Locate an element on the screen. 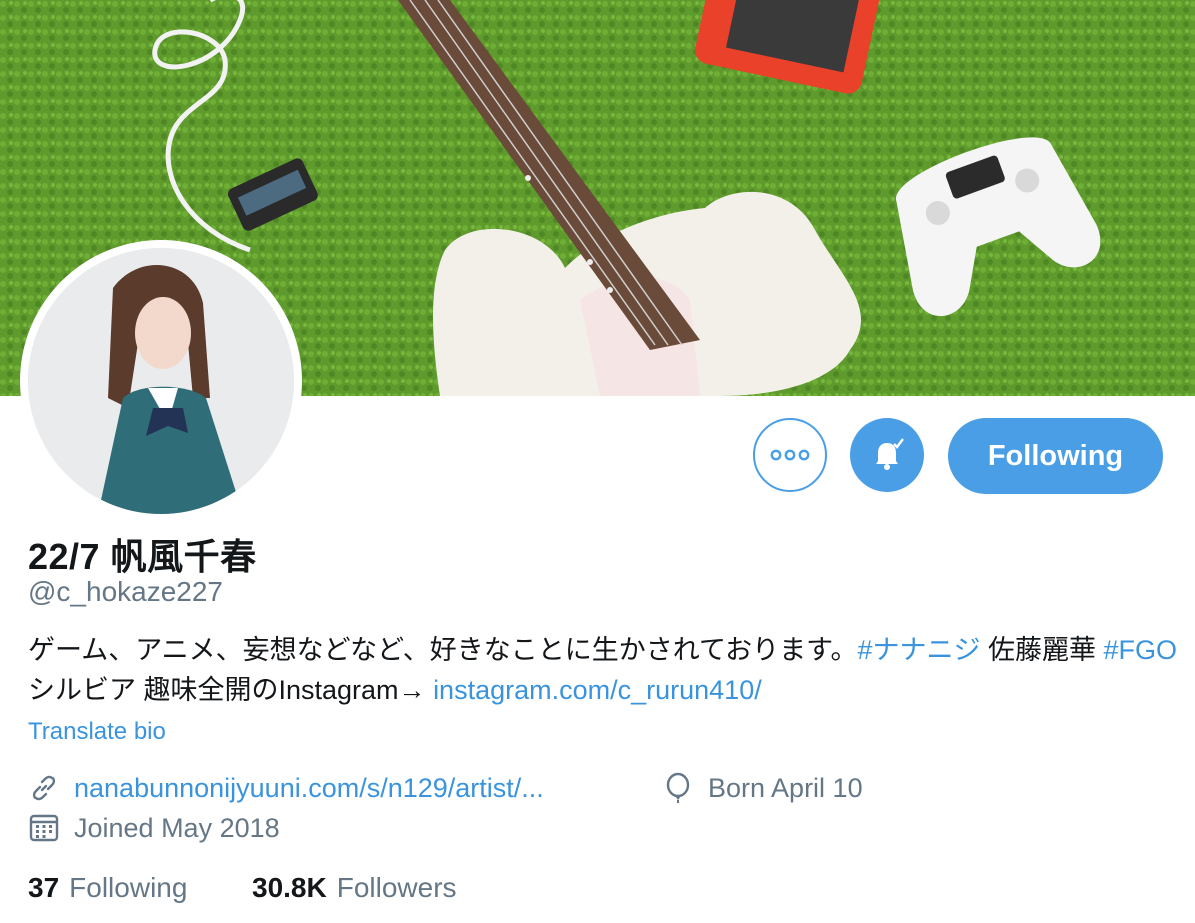 This screenshot has width=1195, height=923. joined-text: Joined May 2018 is located at coordinates (177, 827).